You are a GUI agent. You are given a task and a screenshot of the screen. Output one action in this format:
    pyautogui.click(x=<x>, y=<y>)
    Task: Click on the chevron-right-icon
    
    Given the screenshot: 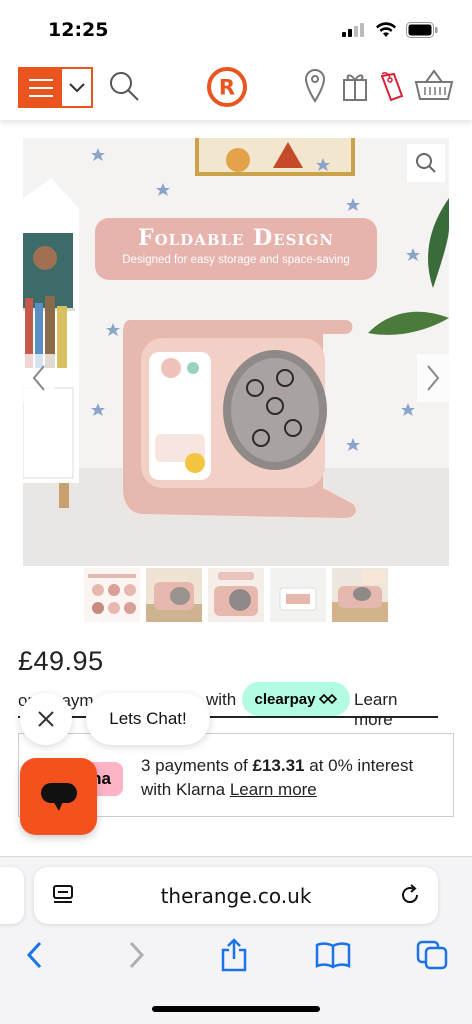 What is the action you would take?
    pyautogui.click(x=433, y=378)
    